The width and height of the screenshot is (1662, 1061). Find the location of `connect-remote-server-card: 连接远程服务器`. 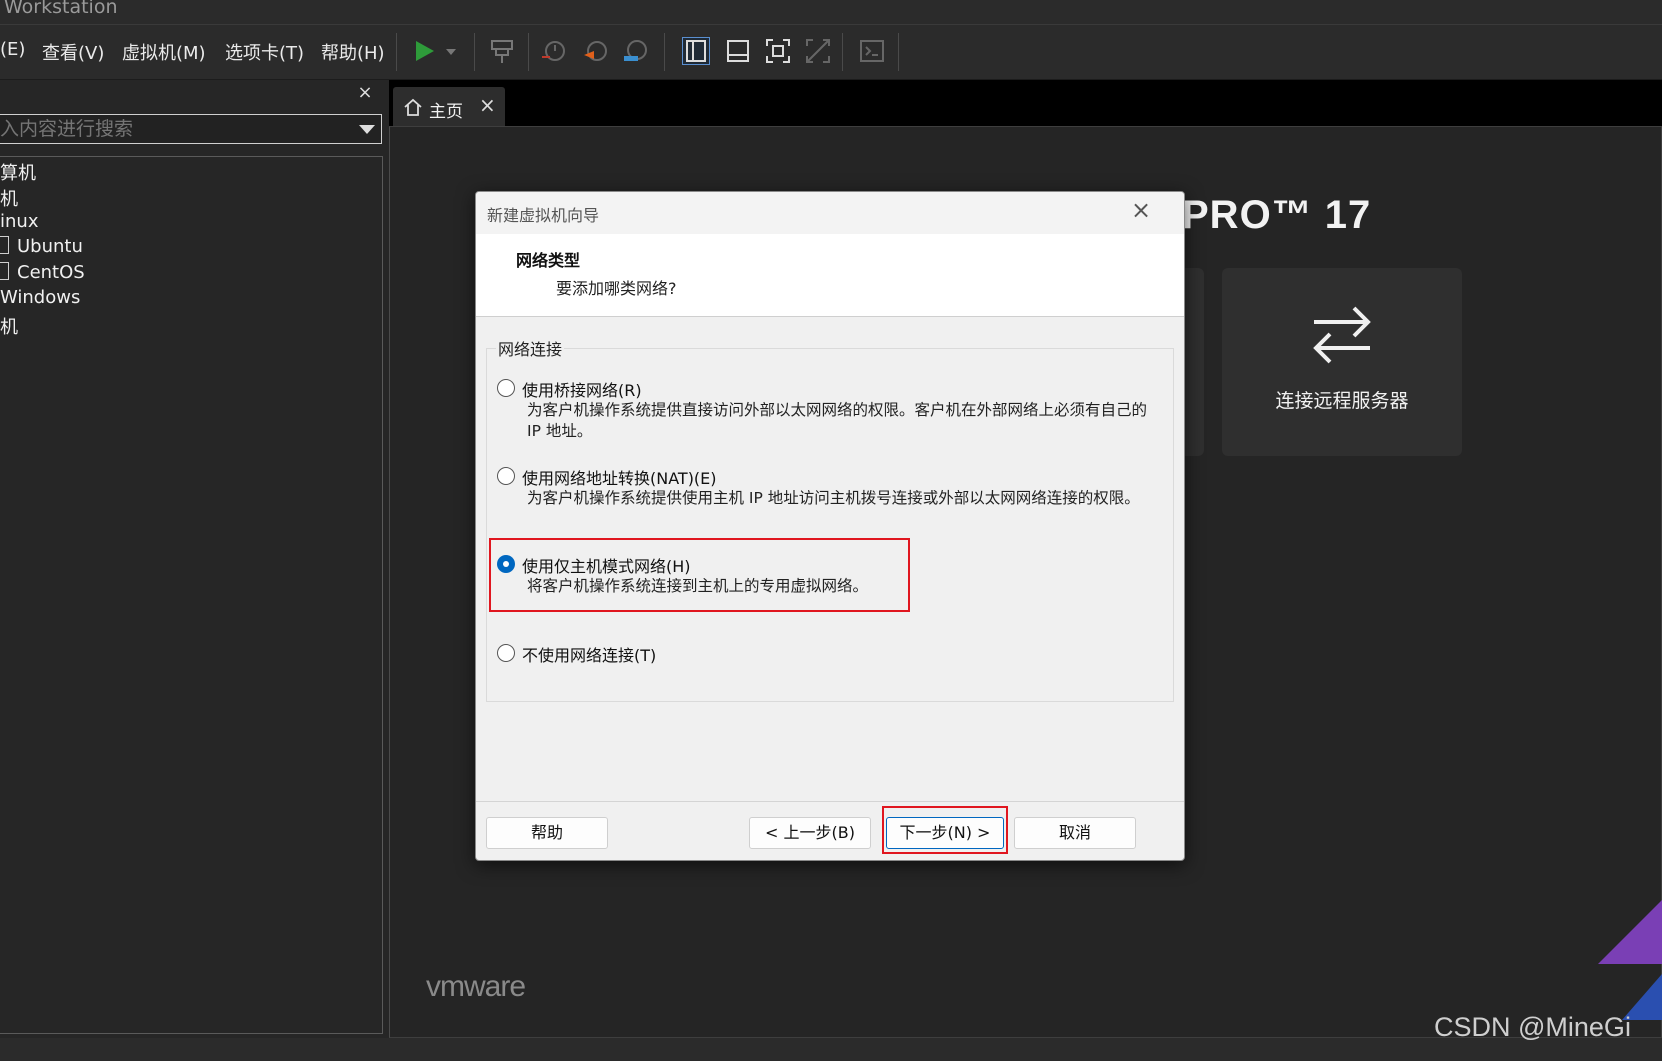

connect-remote-server-card: 连接远程服务器 is located at coordinates (1342, 362).